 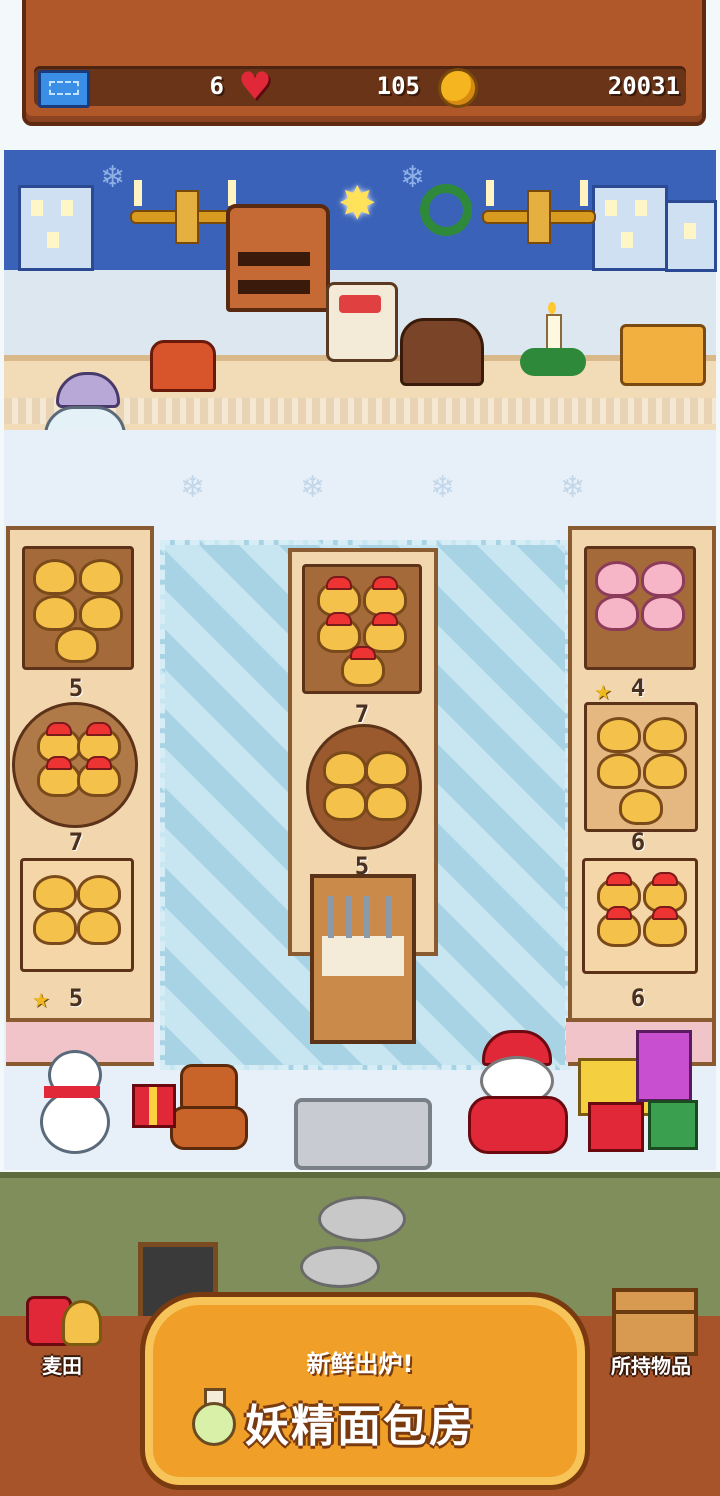 I want to click on stock-count: 7, so click(x=76, y=842).